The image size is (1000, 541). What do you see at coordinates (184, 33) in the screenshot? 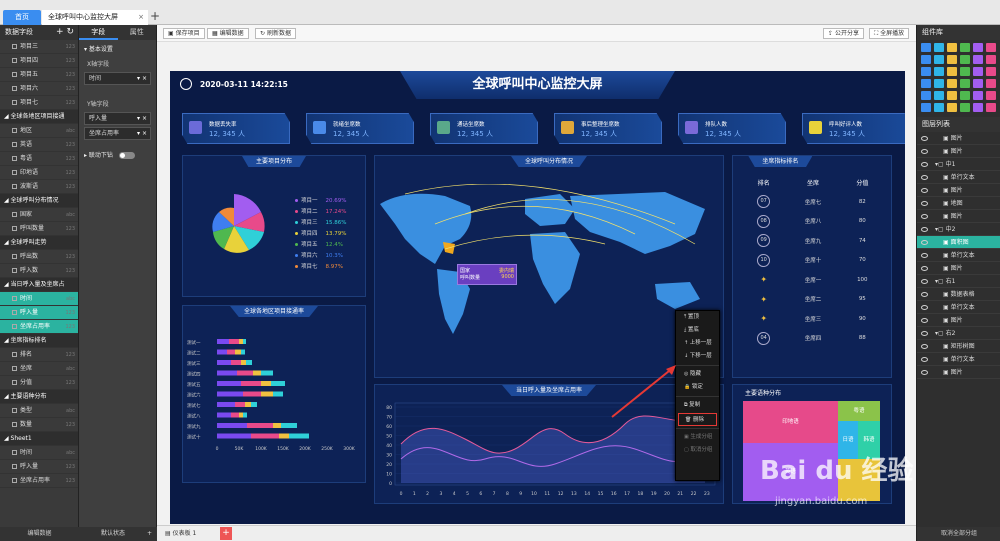
I see `save-project-button: ▣ 保存项目` at bounding box center [184, 33].